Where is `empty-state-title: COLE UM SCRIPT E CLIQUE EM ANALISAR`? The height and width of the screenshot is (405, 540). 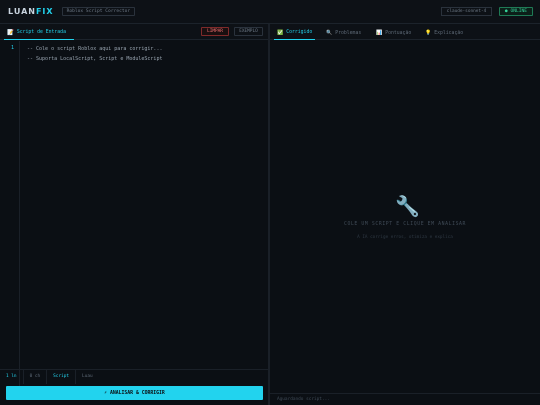 empty-state-title: COLE UM SCRIPT E CLIQUE EM ANALISAR is located at coordinates (405, 224).